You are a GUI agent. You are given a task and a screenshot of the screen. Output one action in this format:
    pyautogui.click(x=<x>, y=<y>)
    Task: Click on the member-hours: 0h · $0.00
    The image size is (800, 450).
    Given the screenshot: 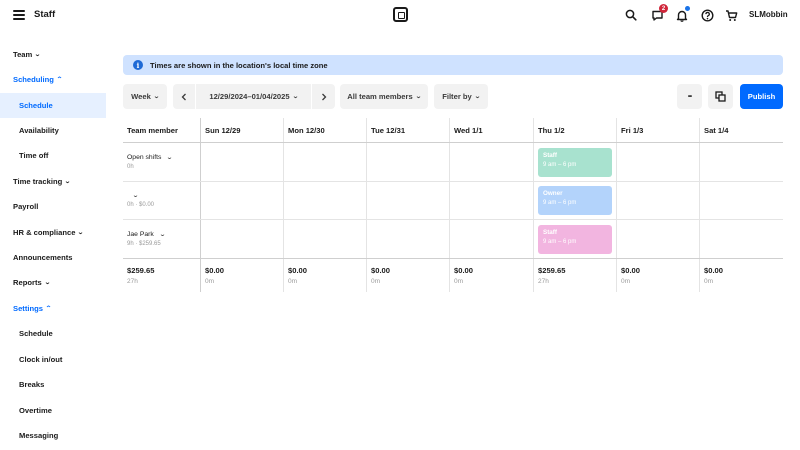 What is the action you would take?
    pyautogui.click(x=141, y=205)
    